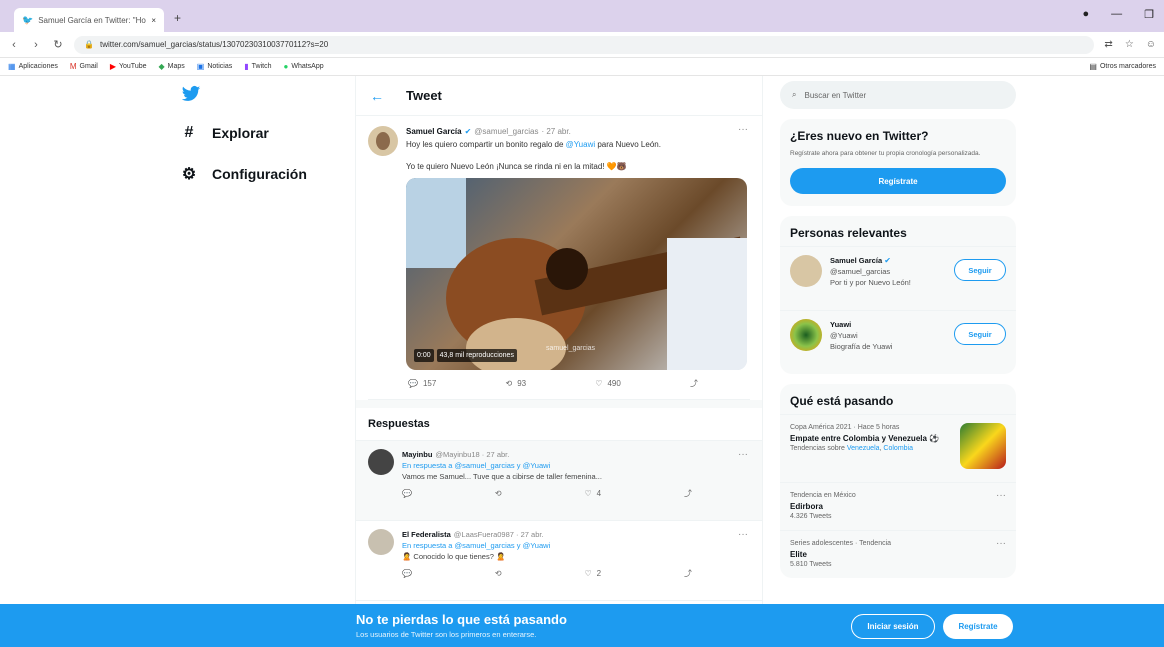  Describe the element at coordinates (177, 18) in the screenshot. I see `new-tab-button: +` at that location.